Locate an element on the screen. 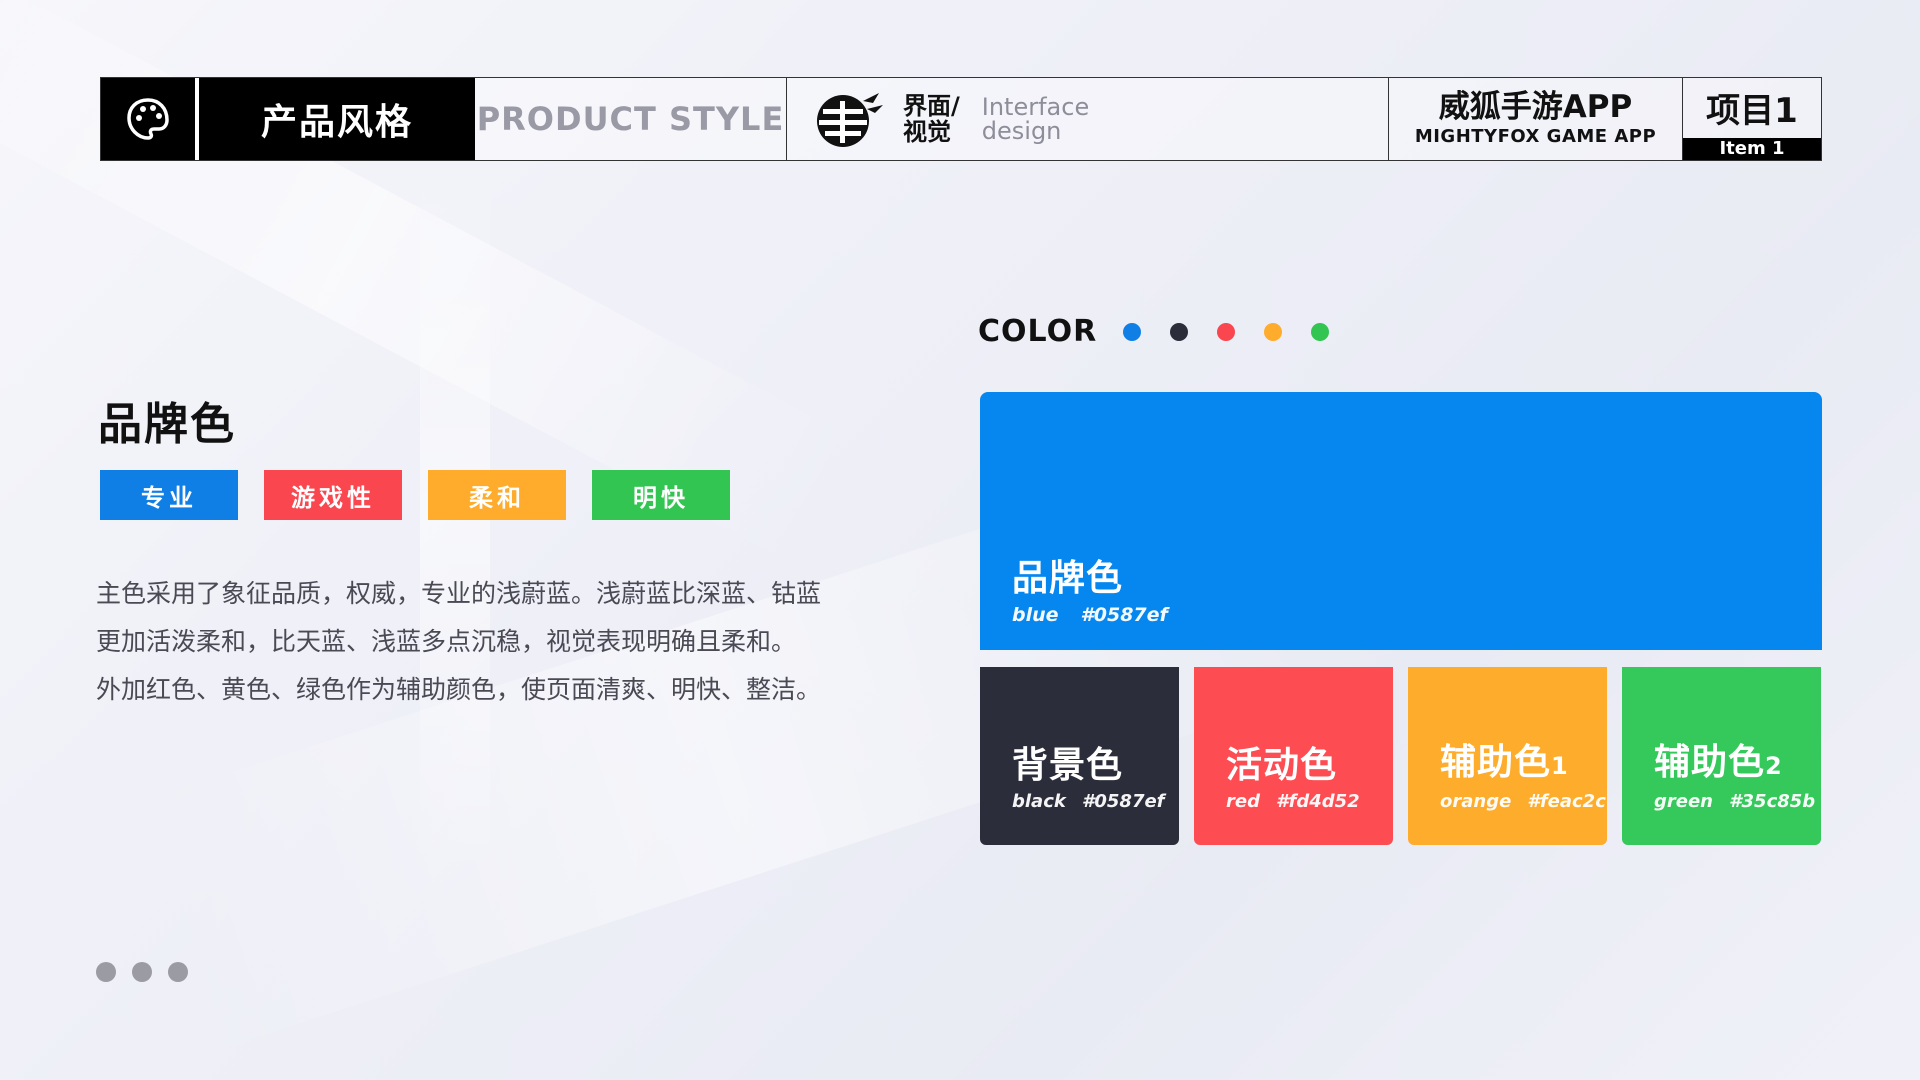 This screenshot has height=1080, width=1920. swatch-auxiliary-green: 辅助色2 green #35c85b is located at coordinates (1721, 756).